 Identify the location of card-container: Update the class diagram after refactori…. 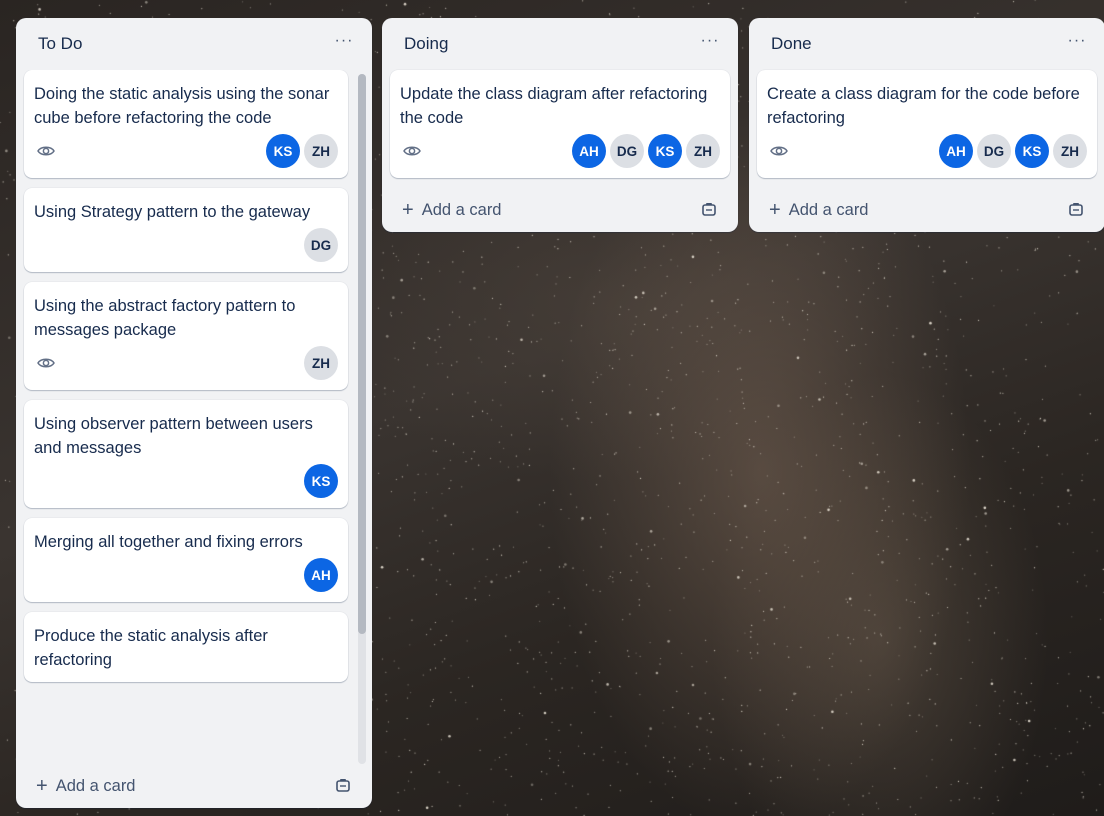
(560, 124).